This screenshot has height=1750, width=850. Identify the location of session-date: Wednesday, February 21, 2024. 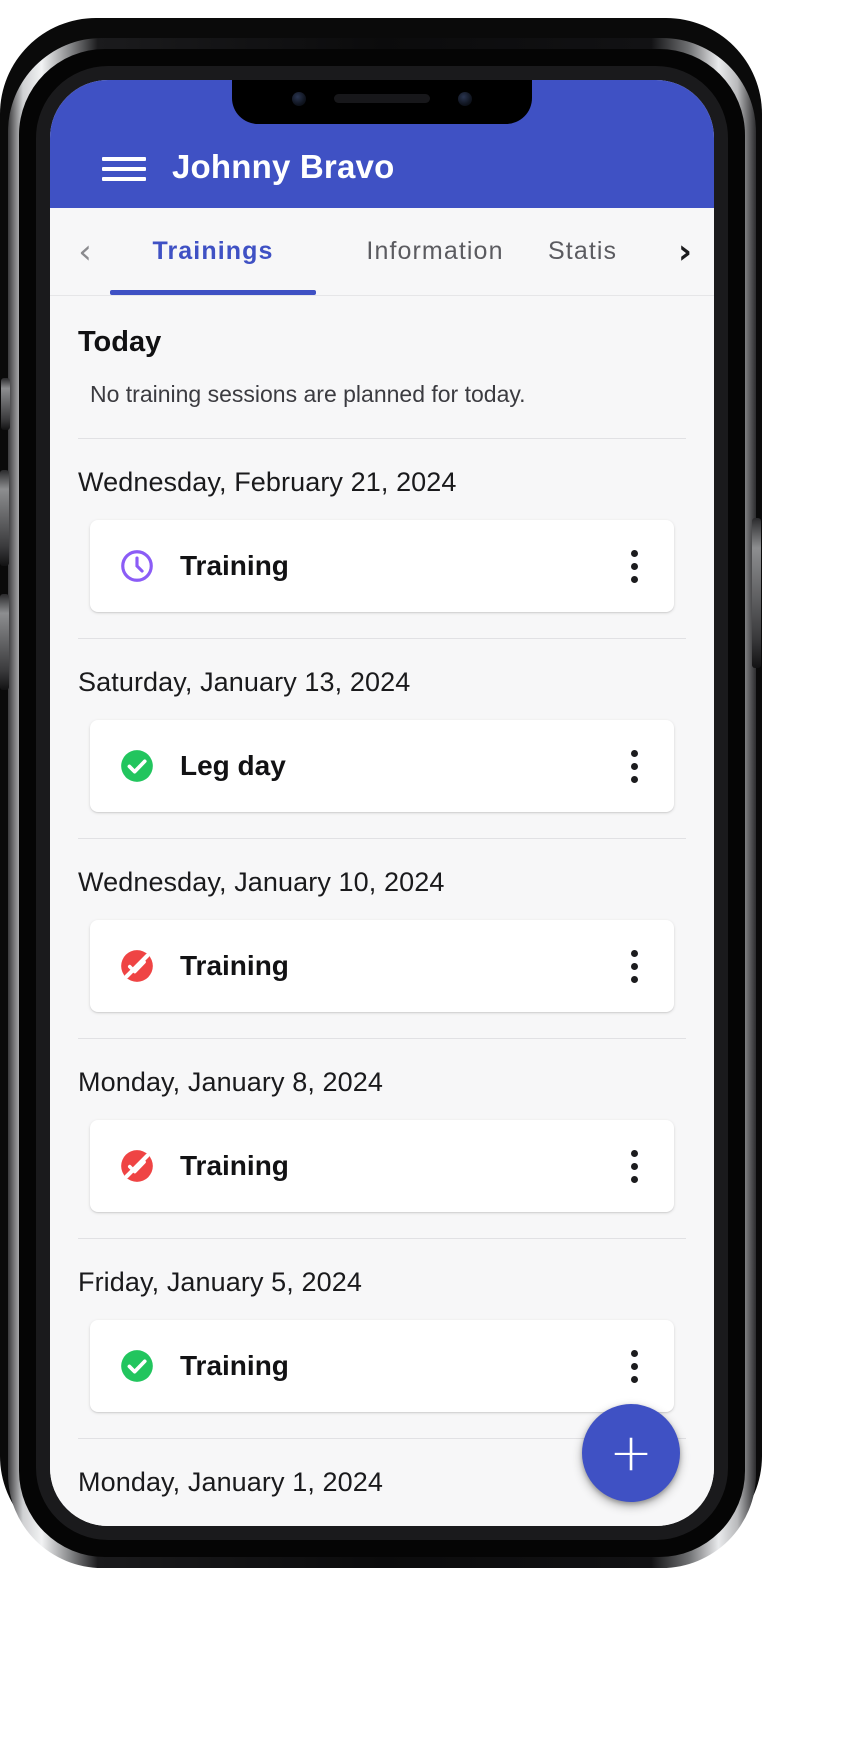
(267, 482).